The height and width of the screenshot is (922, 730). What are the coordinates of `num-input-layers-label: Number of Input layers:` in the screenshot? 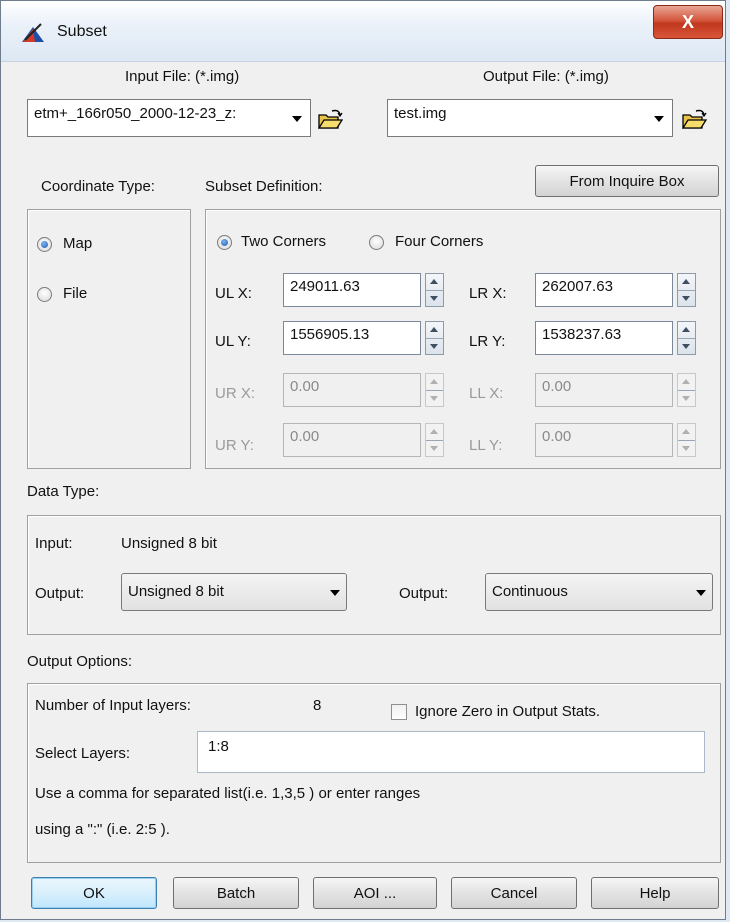 It's located at (113, 705).